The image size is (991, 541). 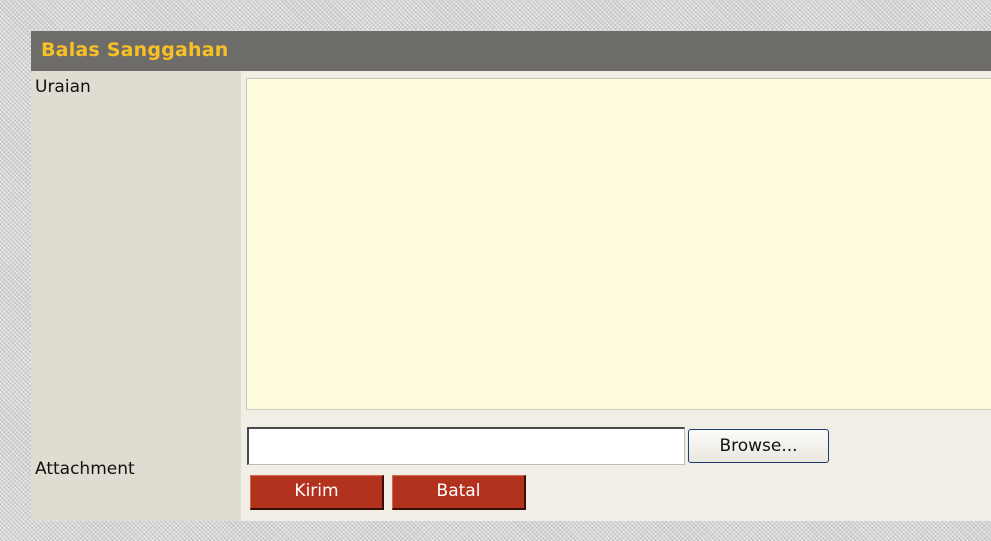 What do you see at coordinates (511, 51) in the screenshot?
I see `form-header: Balas Sanggahan` at bounding box center [511, 51].